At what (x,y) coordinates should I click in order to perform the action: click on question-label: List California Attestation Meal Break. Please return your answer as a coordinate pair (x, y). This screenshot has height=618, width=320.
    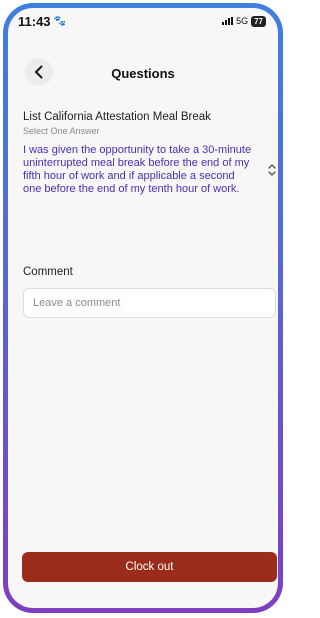
    Looking at the image, I should click on (117, 117).